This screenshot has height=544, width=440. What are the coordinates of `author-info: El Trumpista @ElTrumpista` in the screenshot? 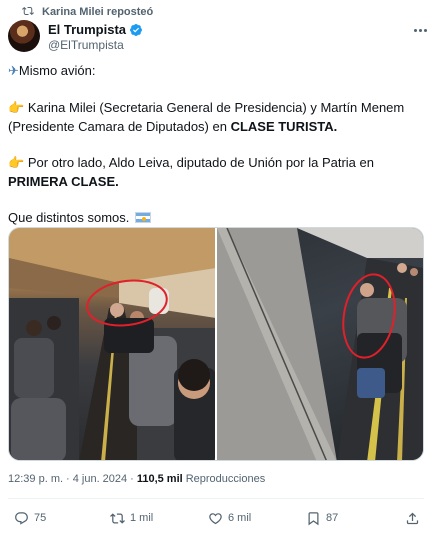 It's located at (95, 37).